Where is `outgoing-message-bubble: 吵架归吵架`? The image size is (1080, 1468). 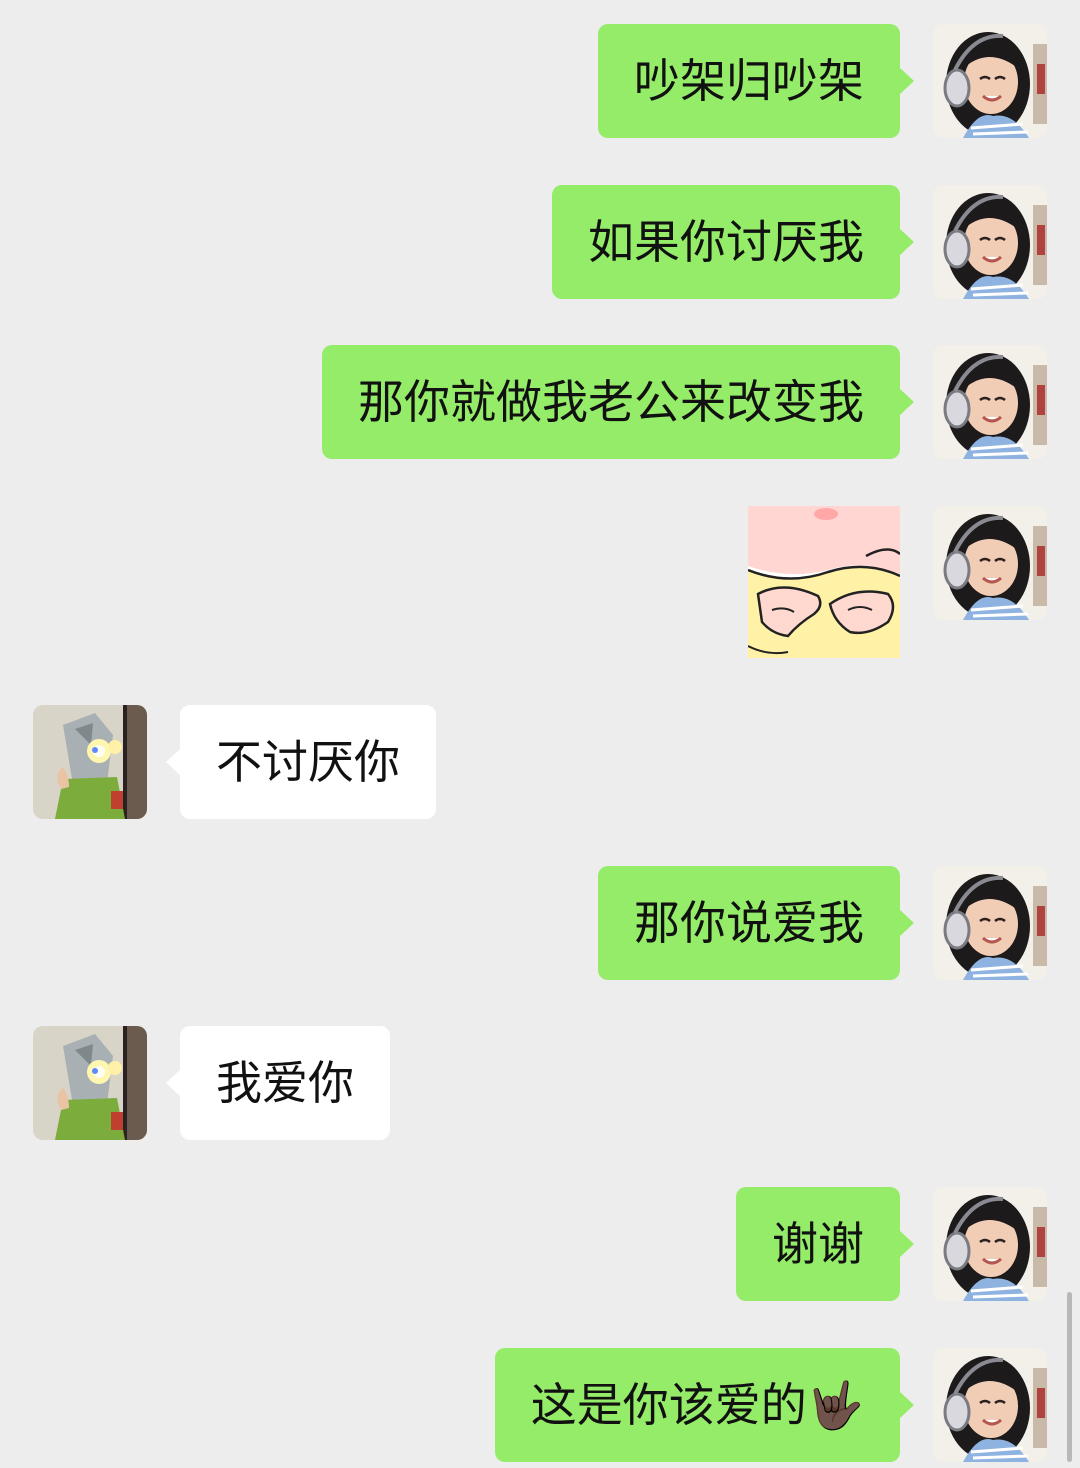
outgoing-message-bubble: 吵架归吵架 is located at coordinates (756, 81).